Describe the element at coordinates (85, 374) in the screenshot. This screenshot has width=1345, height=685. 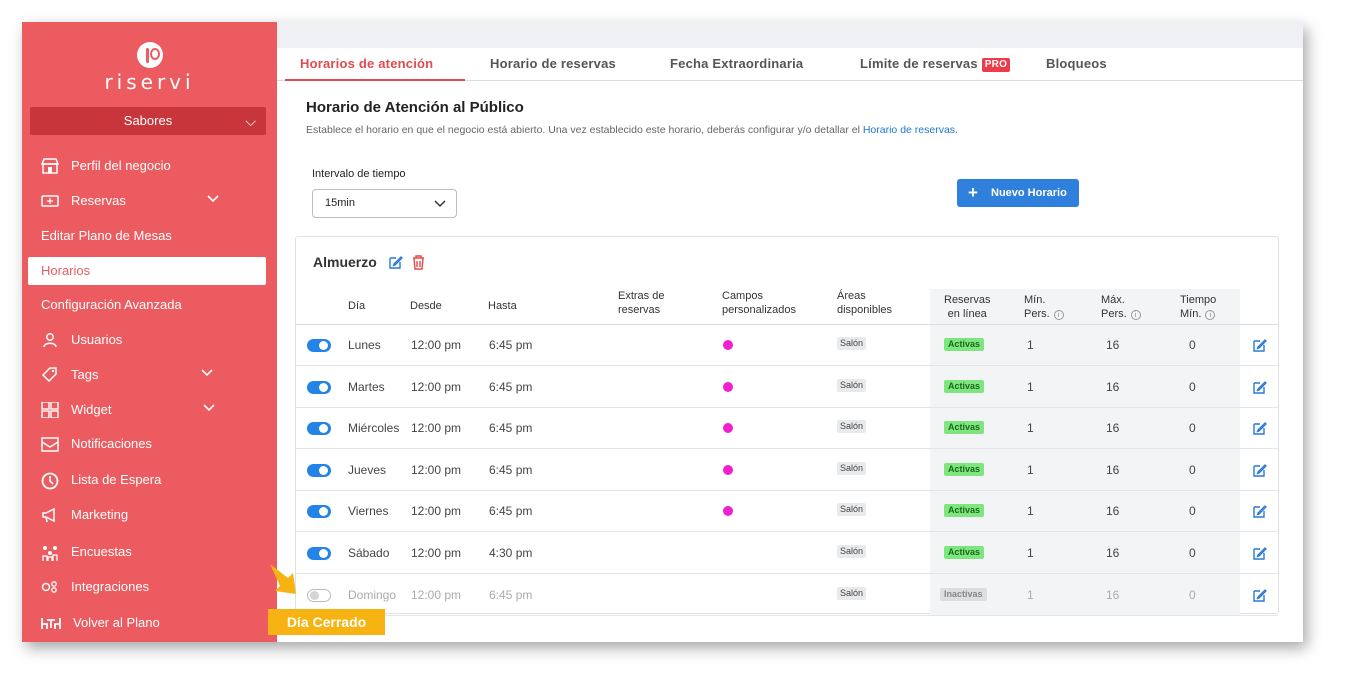
I see `sidebar-item-label: Tags` at that location.